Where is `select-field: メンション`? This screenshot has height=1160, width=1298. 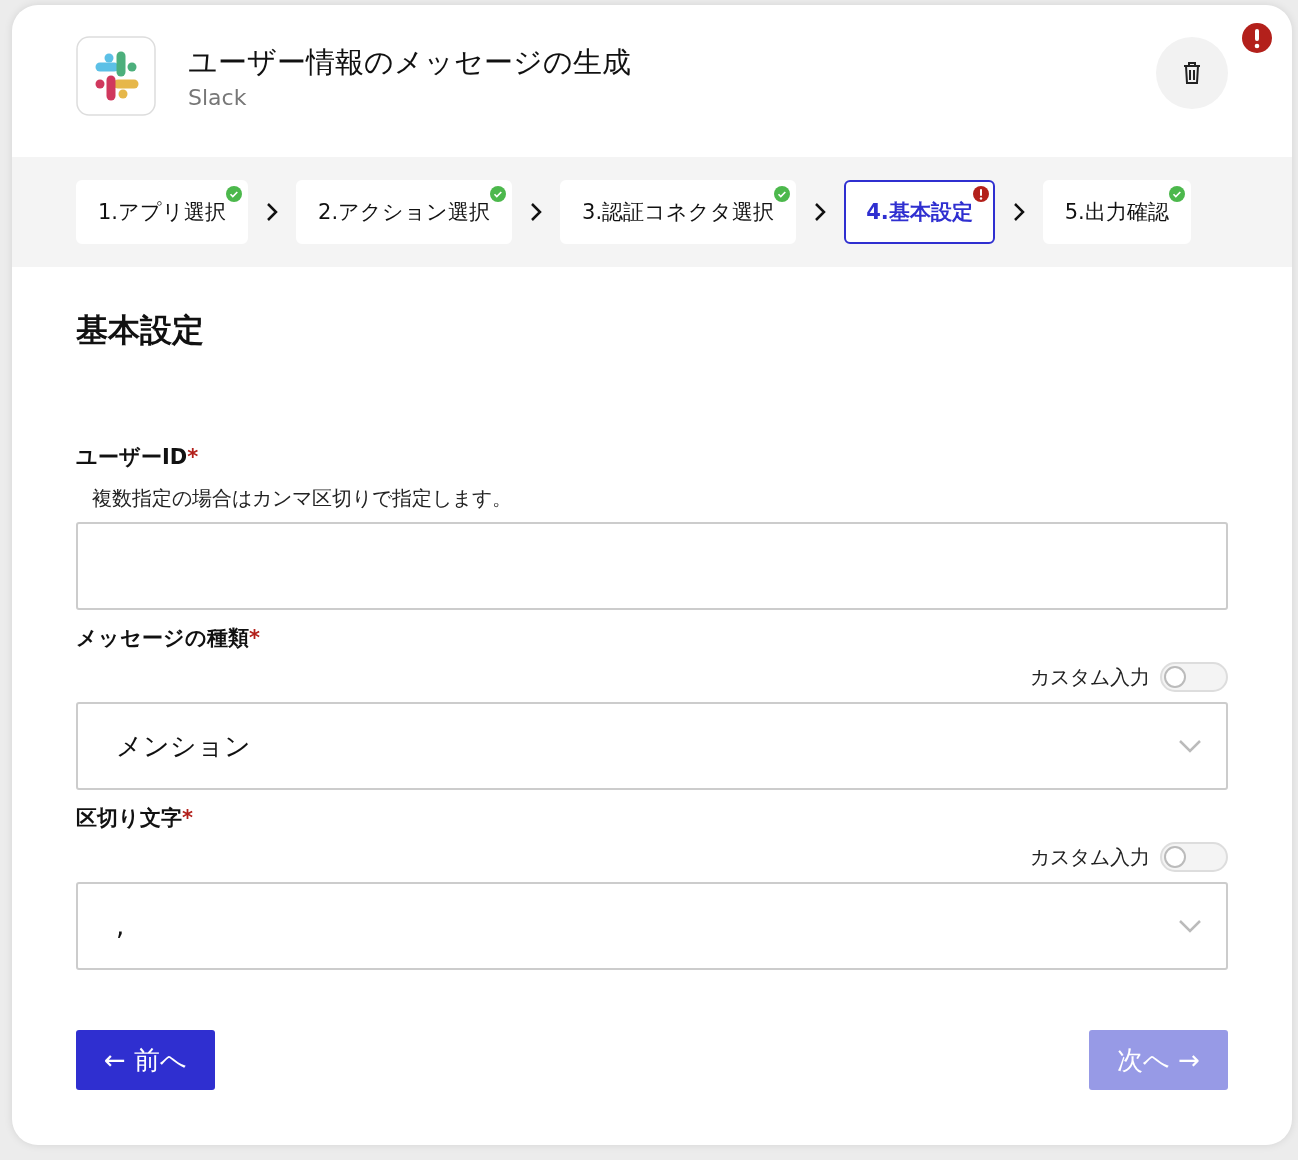
select-field: メンション is located at coordinates (652, 746).